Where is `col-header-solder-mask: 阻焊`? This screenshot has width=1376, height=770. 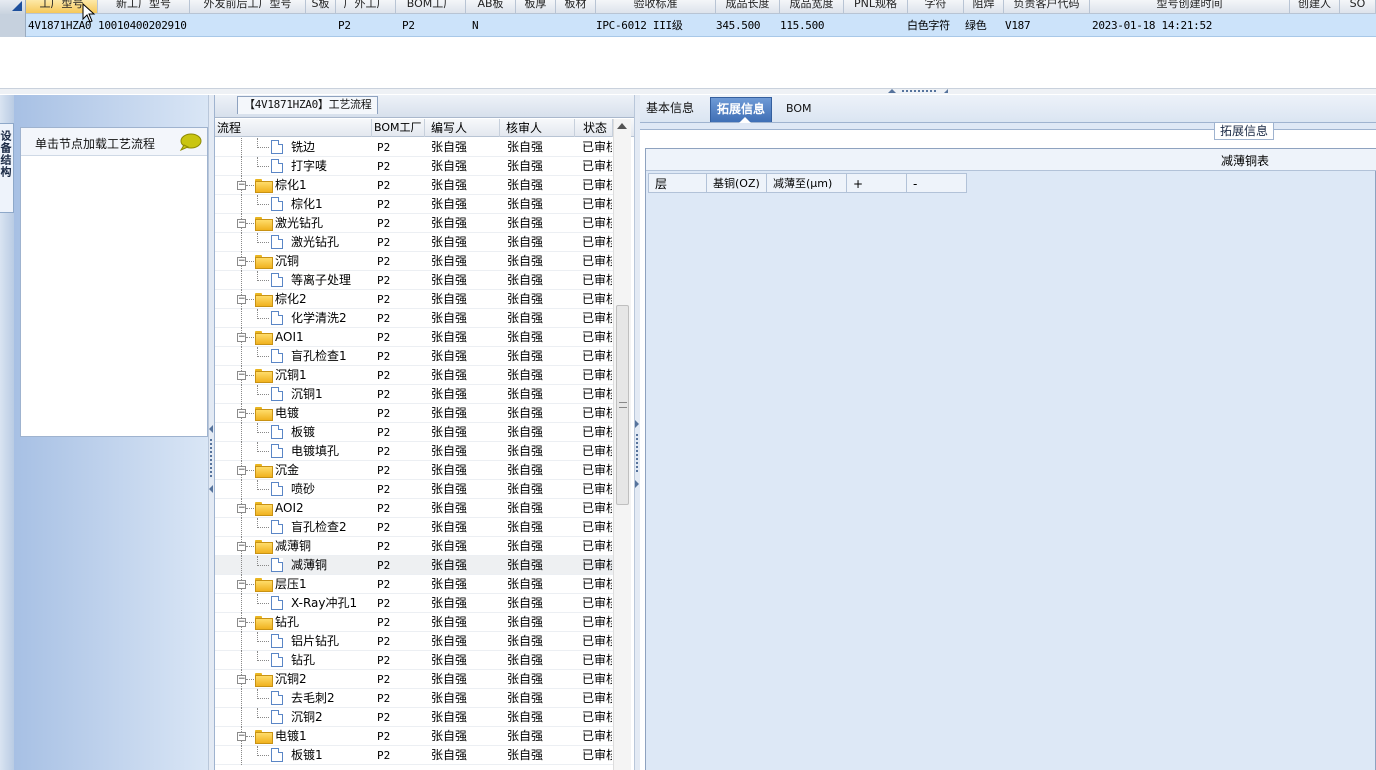 col-header-solder-mask: 阻焊 is located at coordinates (984, 7).